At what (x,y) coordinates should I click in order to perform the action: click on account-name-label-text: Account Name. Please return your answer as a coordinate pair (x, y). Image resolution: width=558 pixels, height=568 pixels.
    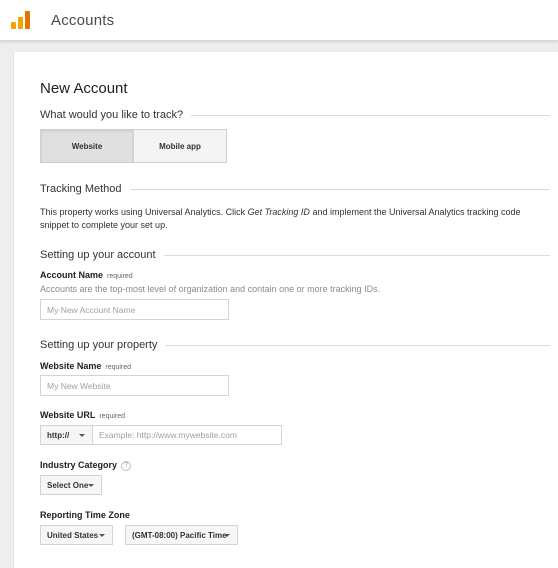
    Looking at the image, I should click on (72, 275).